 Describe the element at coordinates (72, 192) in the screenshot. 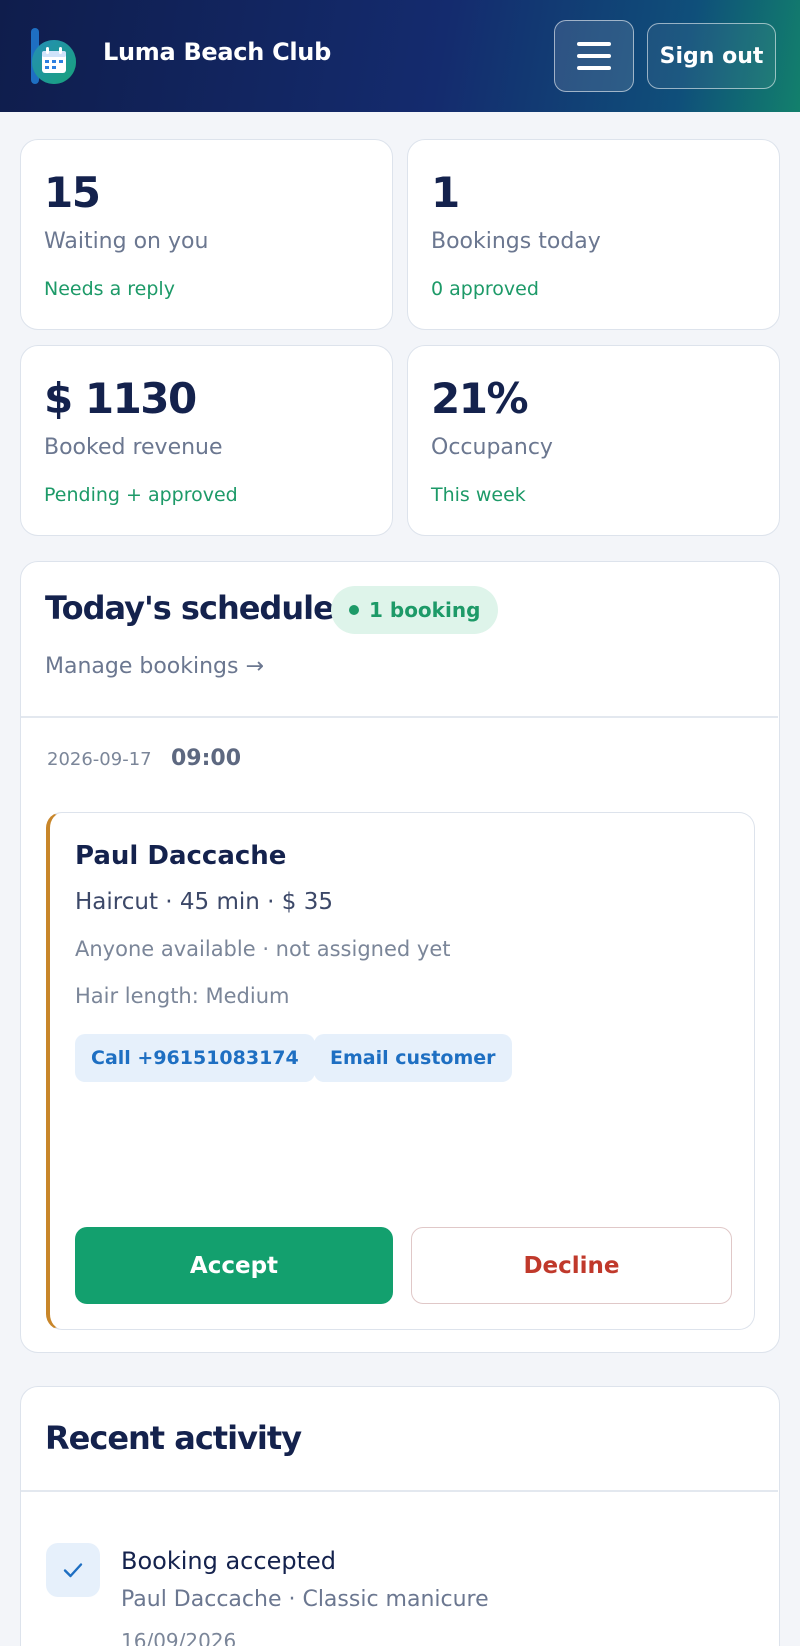

I see `stat-value: 15` at that location.